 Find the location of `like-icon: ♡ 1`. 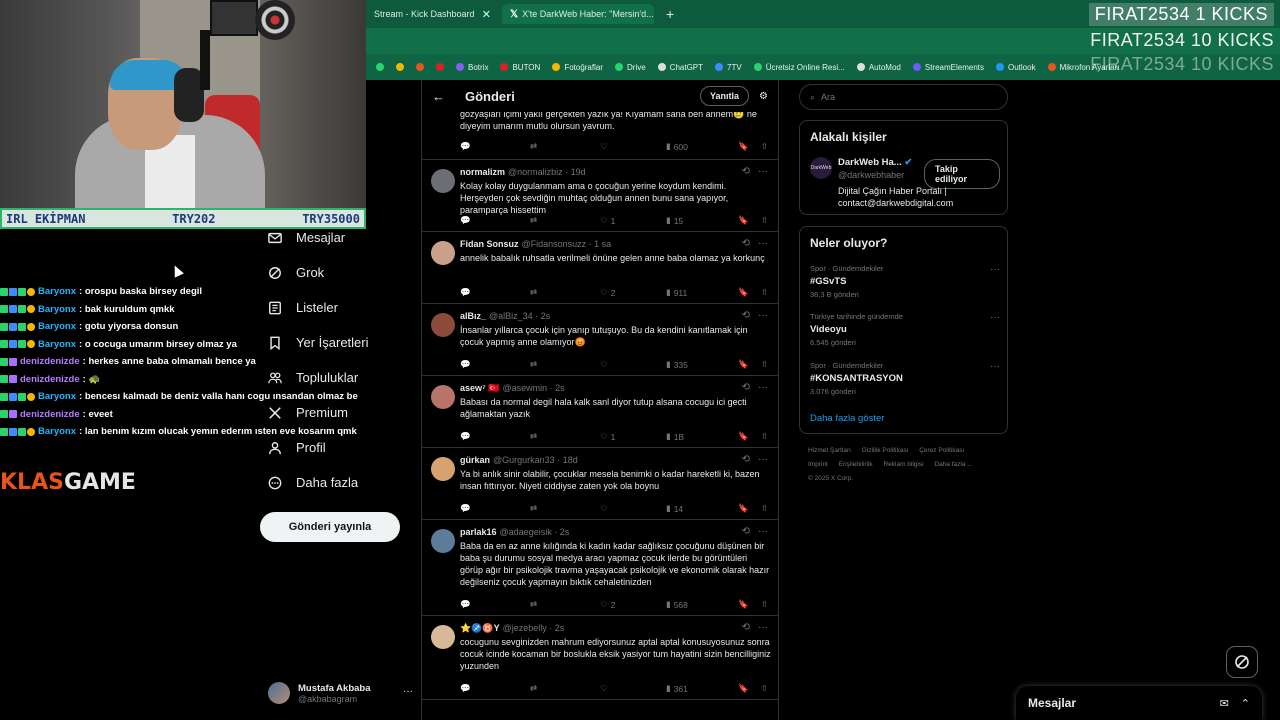

like-icon: ♡ 1 is located at coordinates (633, 436).